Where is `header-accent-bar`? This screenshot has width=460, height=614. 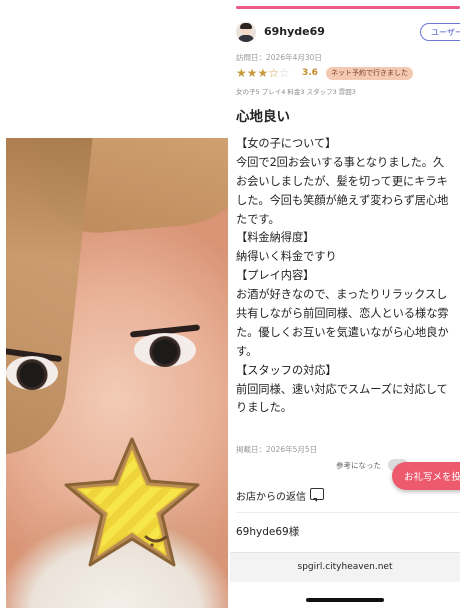 header-accent-bar is located at coordinates (348, 7).